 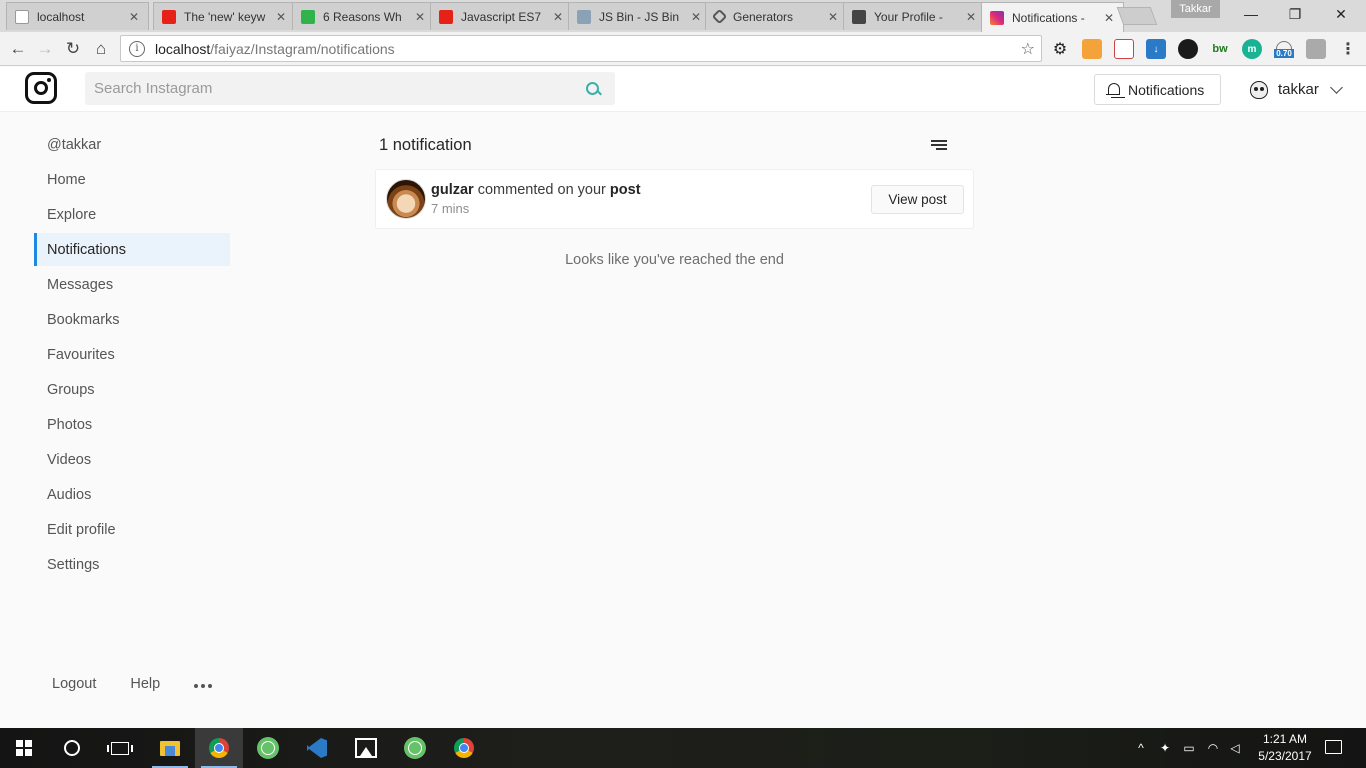 I want to click on sidebar-item-favourites: Favourites, so click(x=132, y=354).